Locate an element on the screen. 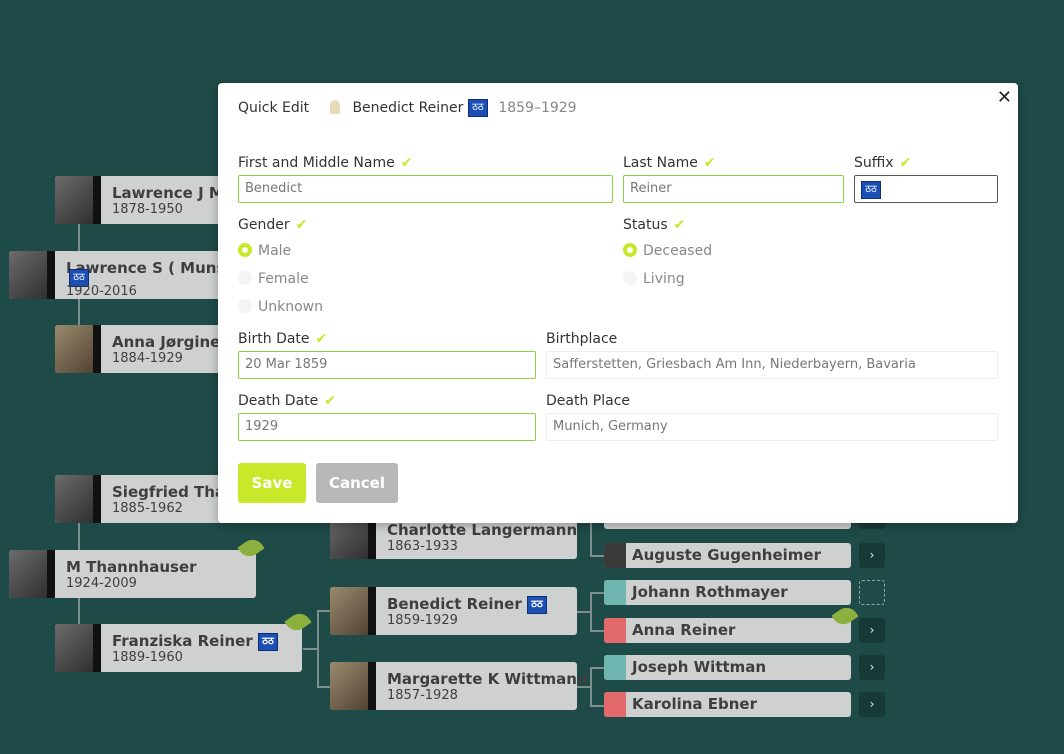 The height and width of the screenshot is (754, 1064). death-place-label: Death Place is located at coordinates (588, 401).